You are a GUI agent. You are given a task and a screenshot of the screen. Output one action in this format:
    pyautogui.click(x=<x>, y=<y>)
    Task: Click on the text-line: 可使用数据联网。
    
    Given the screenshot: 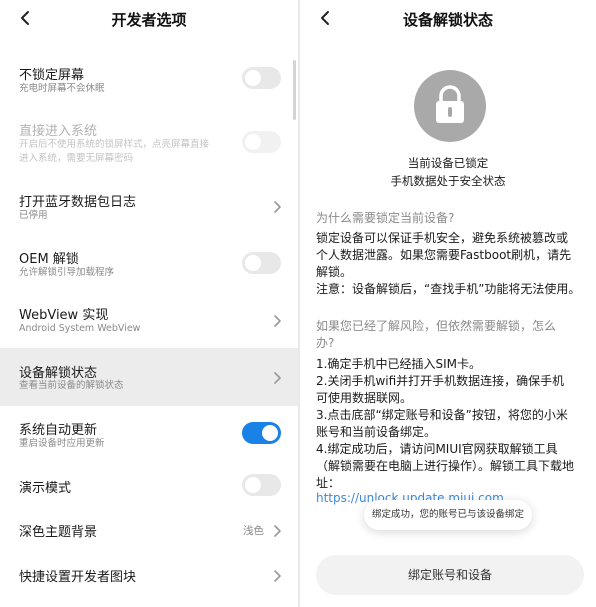 What is the action you would take?
    pyautogui.click(x=364, y=398)
    